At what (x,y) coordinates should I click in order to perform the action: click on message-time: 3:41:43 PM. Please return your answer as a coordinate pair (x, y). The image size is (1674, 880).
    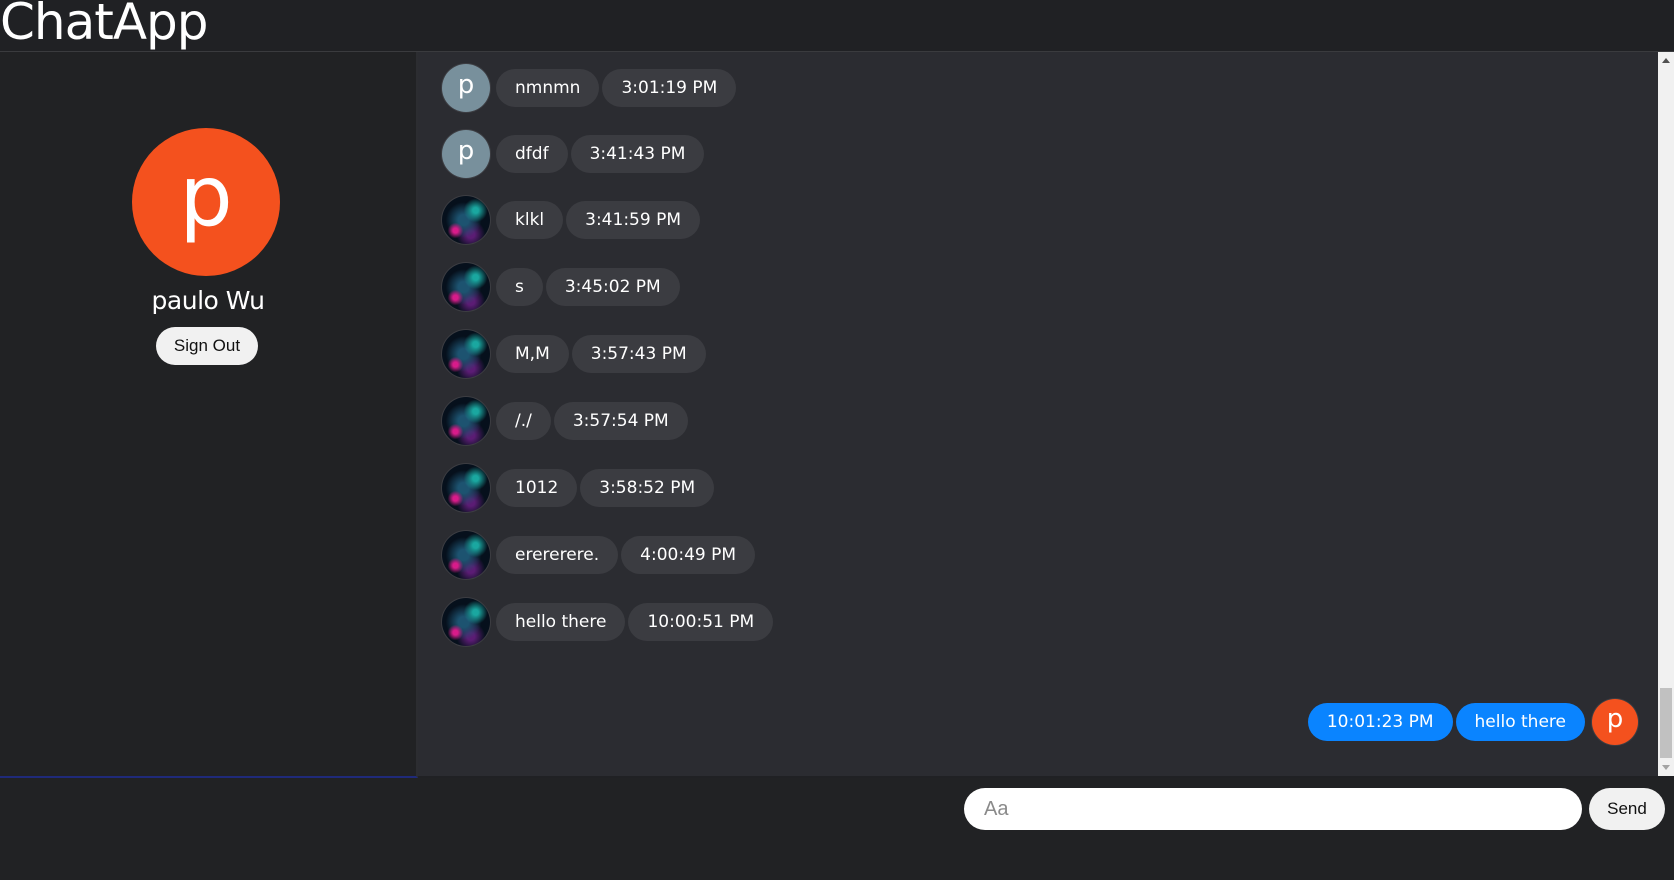
    Looking at the image, I should click on (637, 154).